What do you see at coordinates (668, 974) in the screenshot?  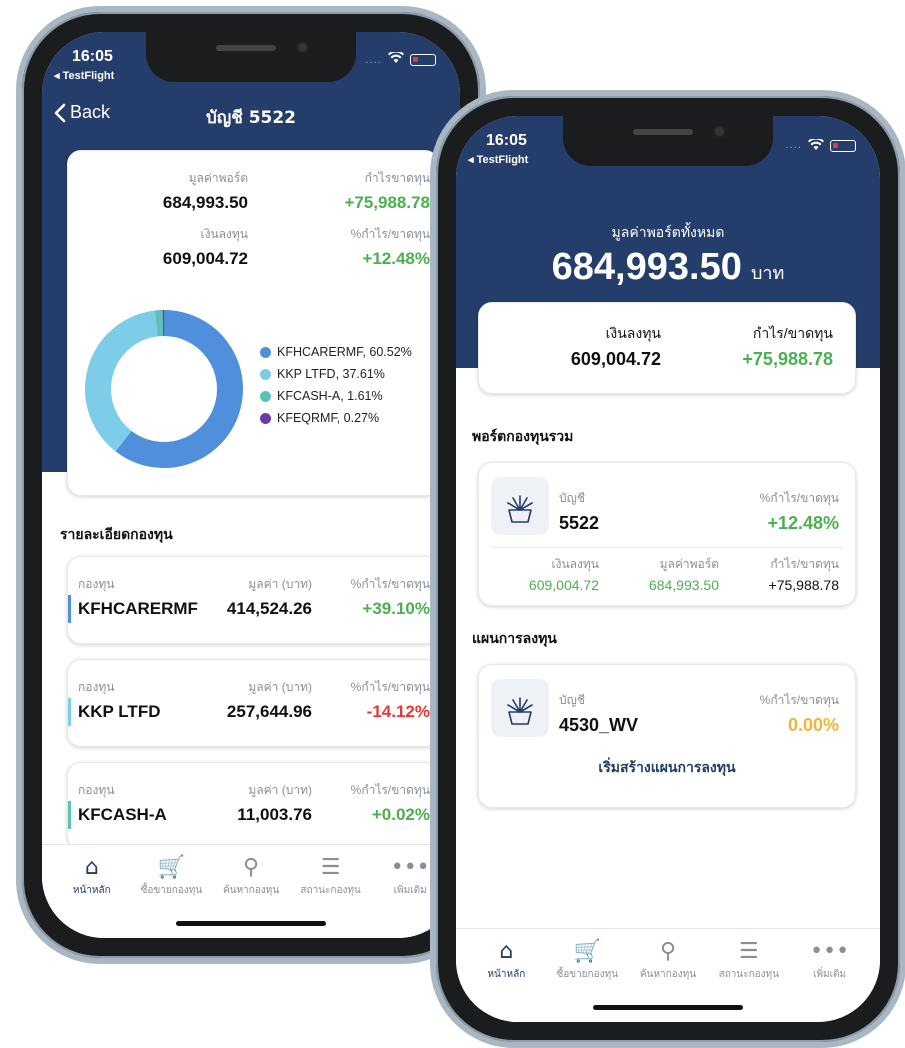 I see `tab-label: ค้นหากองทุน` at bounding box center [668, 974].